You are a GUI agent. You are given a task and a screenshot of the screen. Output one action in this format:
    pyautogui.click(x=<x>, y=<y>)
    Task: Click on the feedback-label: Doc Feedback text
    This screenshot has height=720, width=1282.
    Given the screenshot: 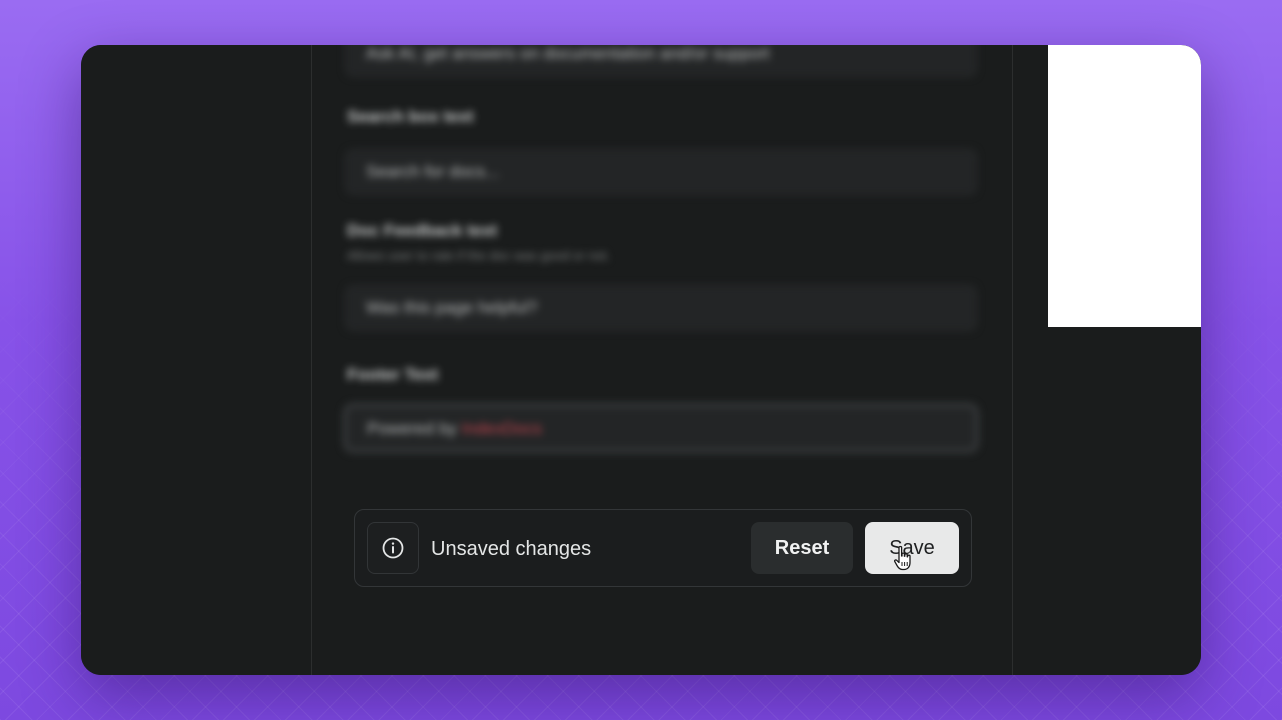 What is the action you would take?
    pyautogui.click(x=422, y=230)
    